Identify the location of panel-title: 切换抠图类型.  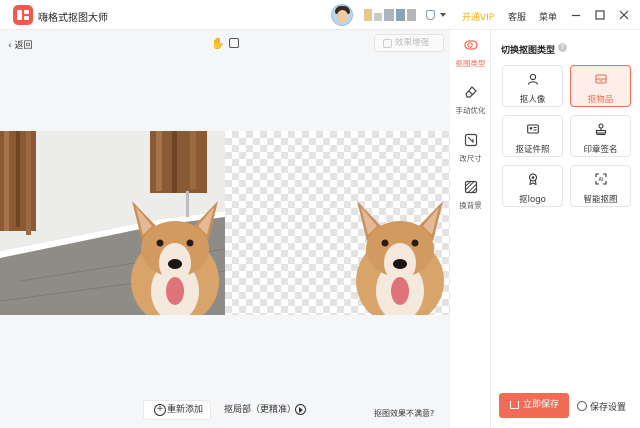
(528, 51).